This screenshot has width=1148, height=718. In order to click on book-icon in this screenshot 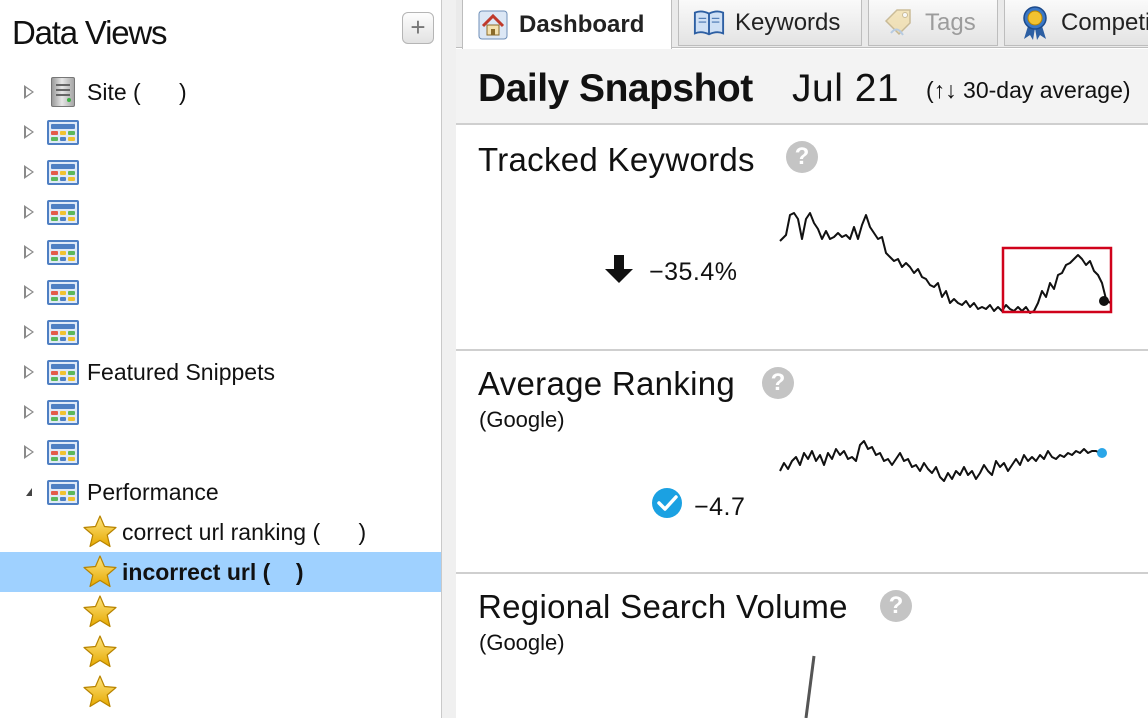, I will do `click(709, 23)`.